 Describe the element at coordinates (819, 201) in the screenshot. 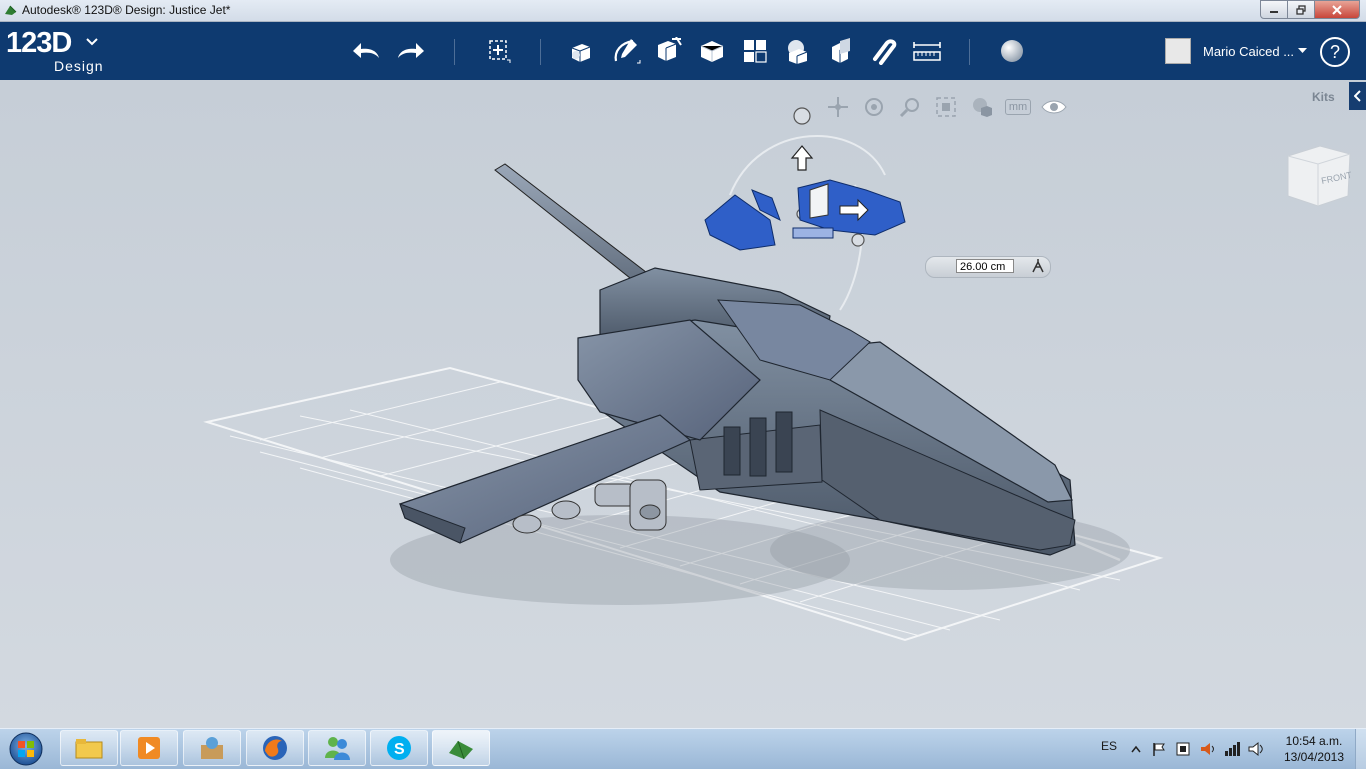

I see `gizmo-handle` at that location.